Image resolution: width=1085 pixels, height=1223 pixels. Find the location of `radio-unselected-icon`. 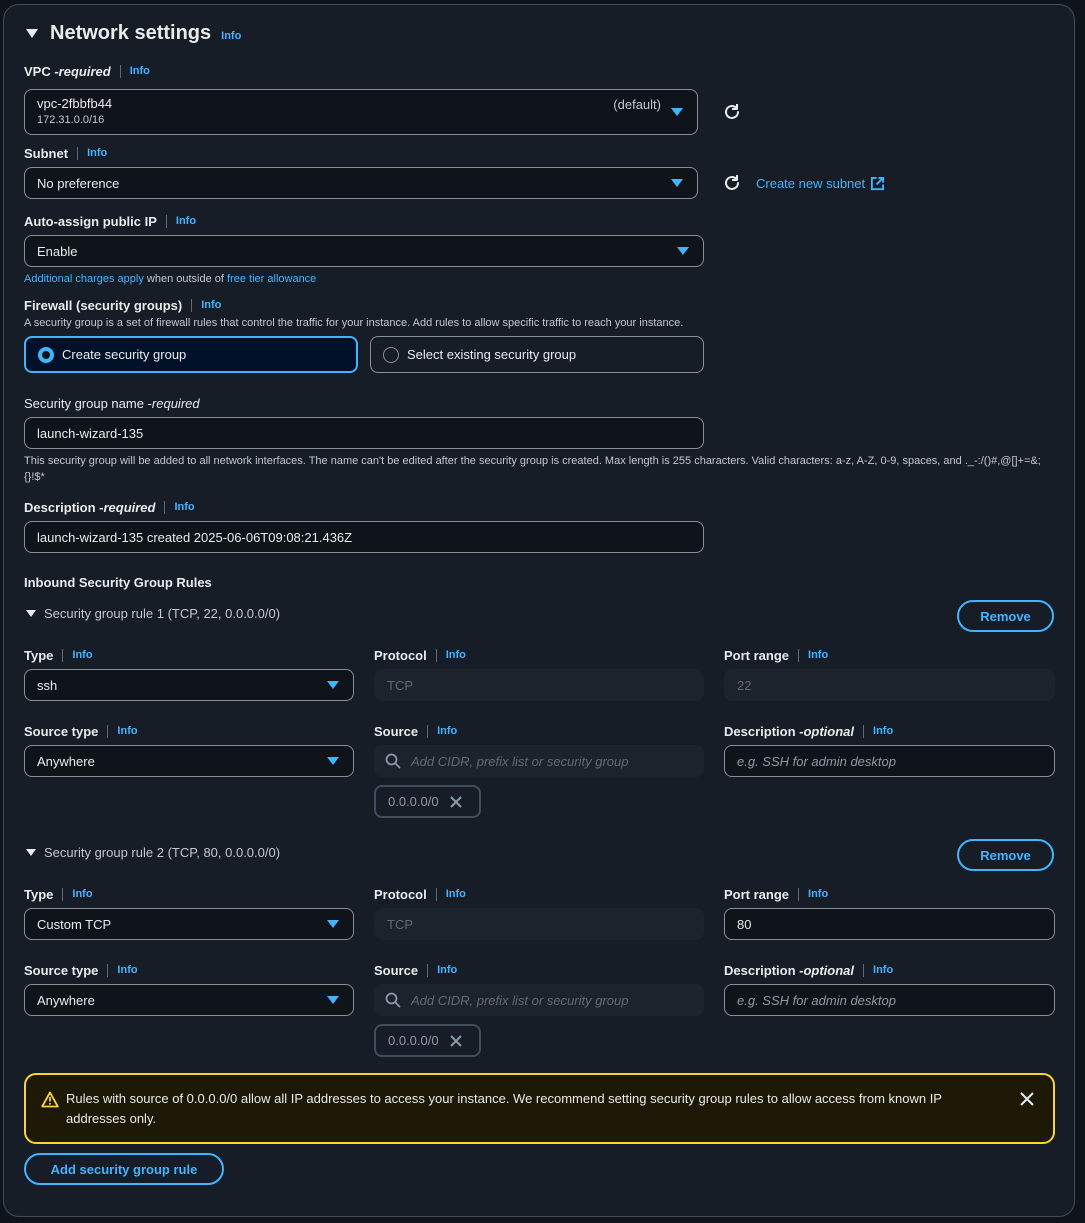

radio-unselected-icon is located at coordinates (391, 354).